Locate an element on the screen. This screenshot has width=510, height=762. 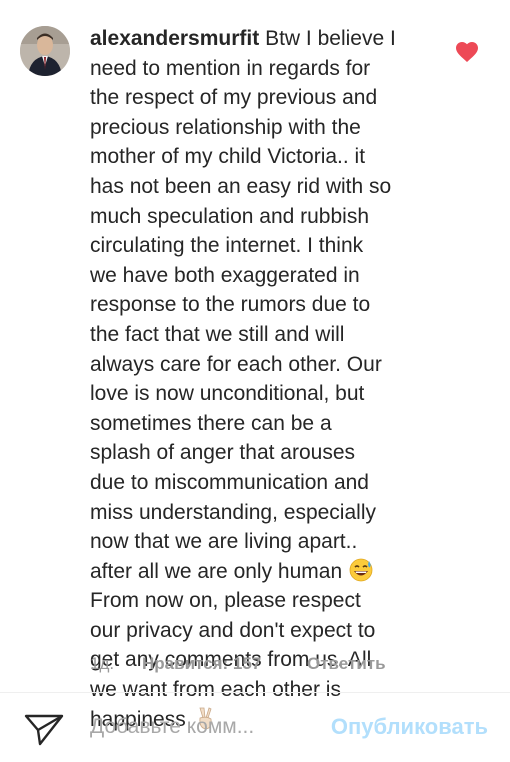
comment-line: sometimes there can be a is located at coordinates (211, 423).